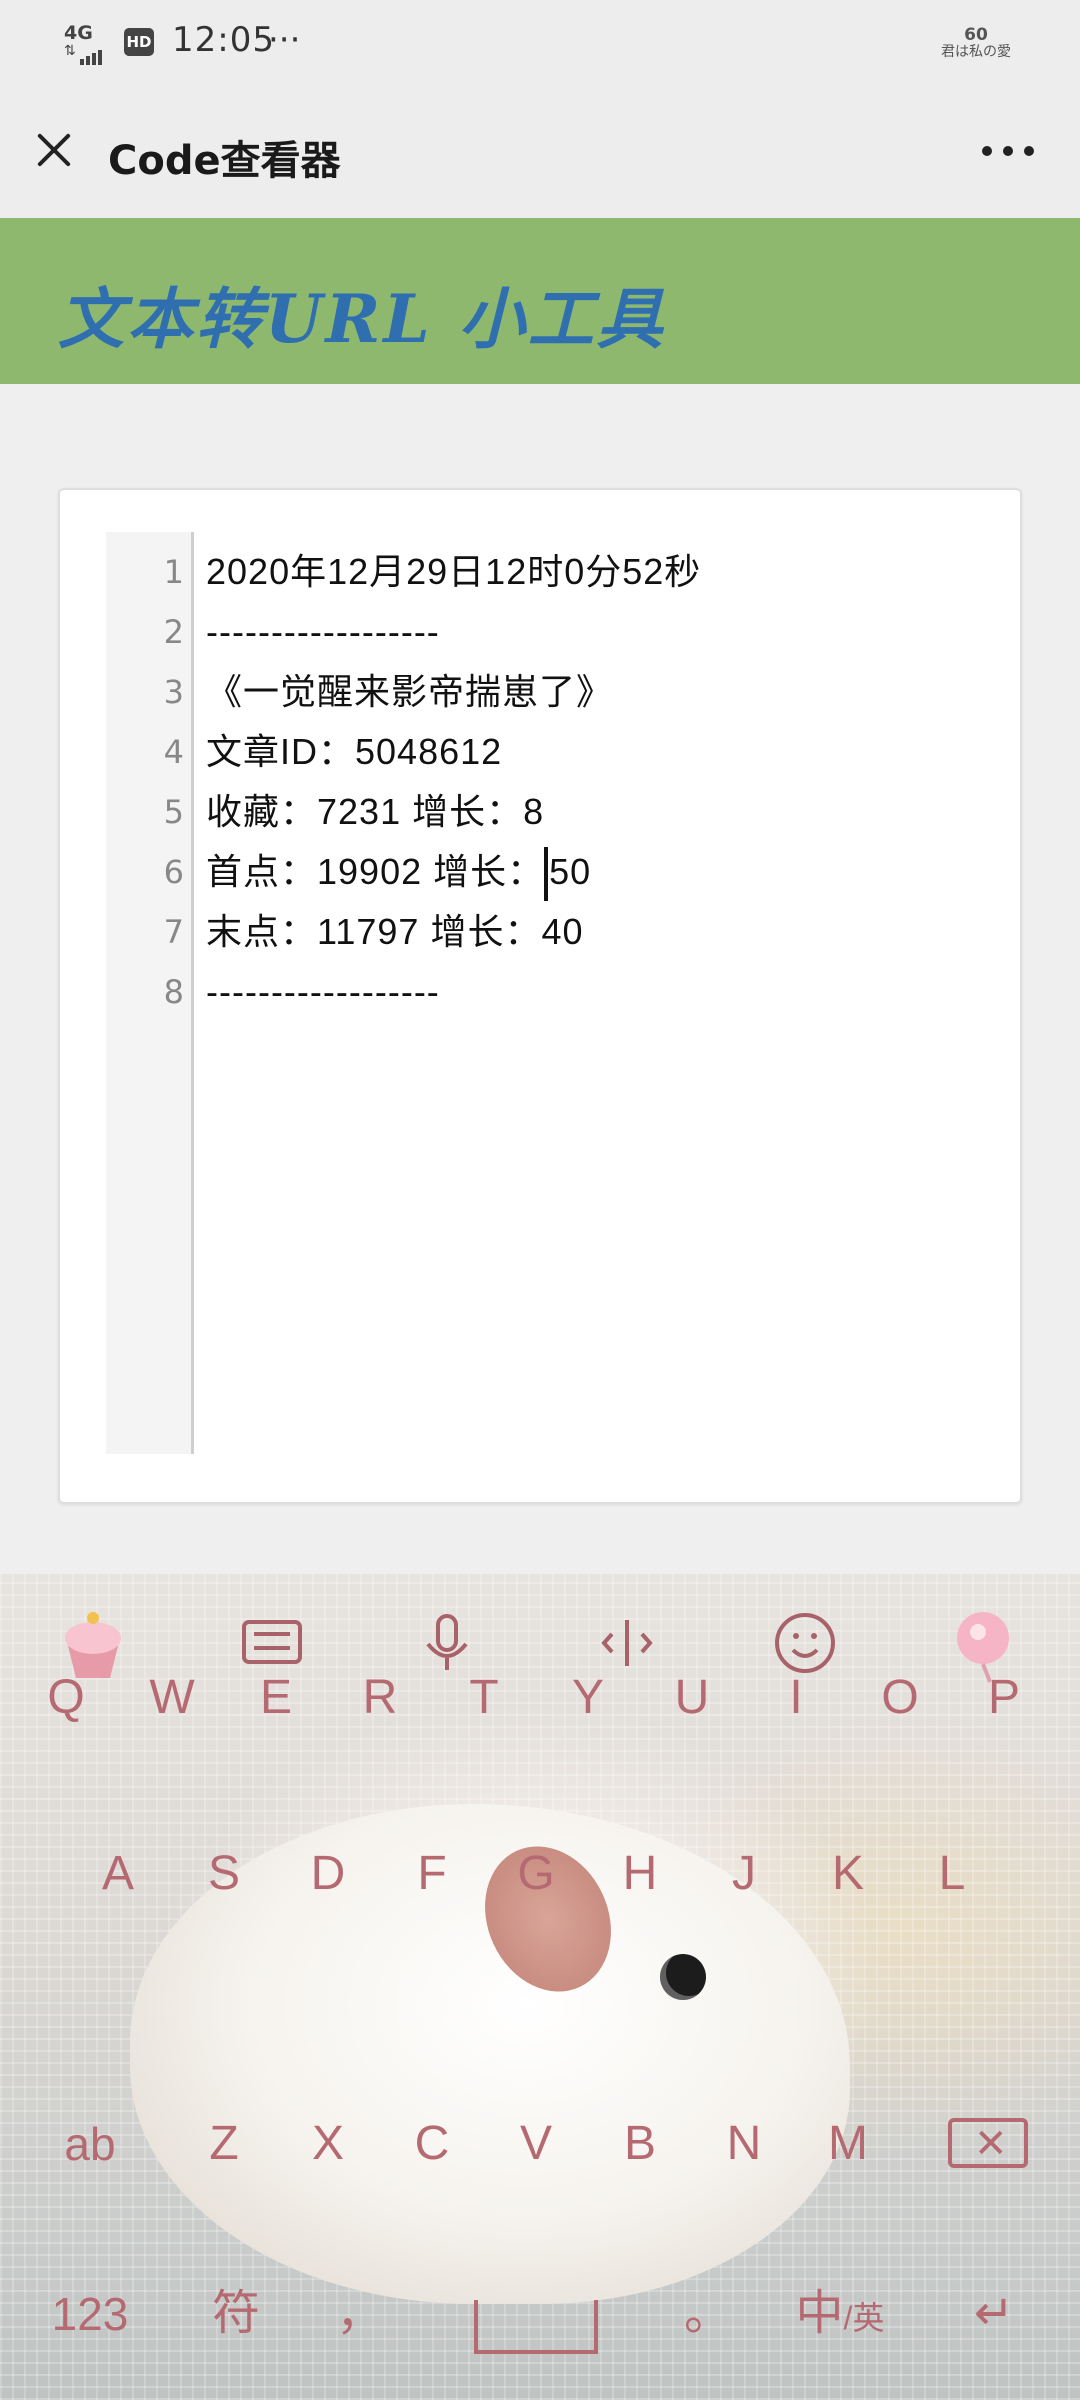  Describe the element at coordinates (173, 872) in the screenshot. I see `line-number: 6` at that location.